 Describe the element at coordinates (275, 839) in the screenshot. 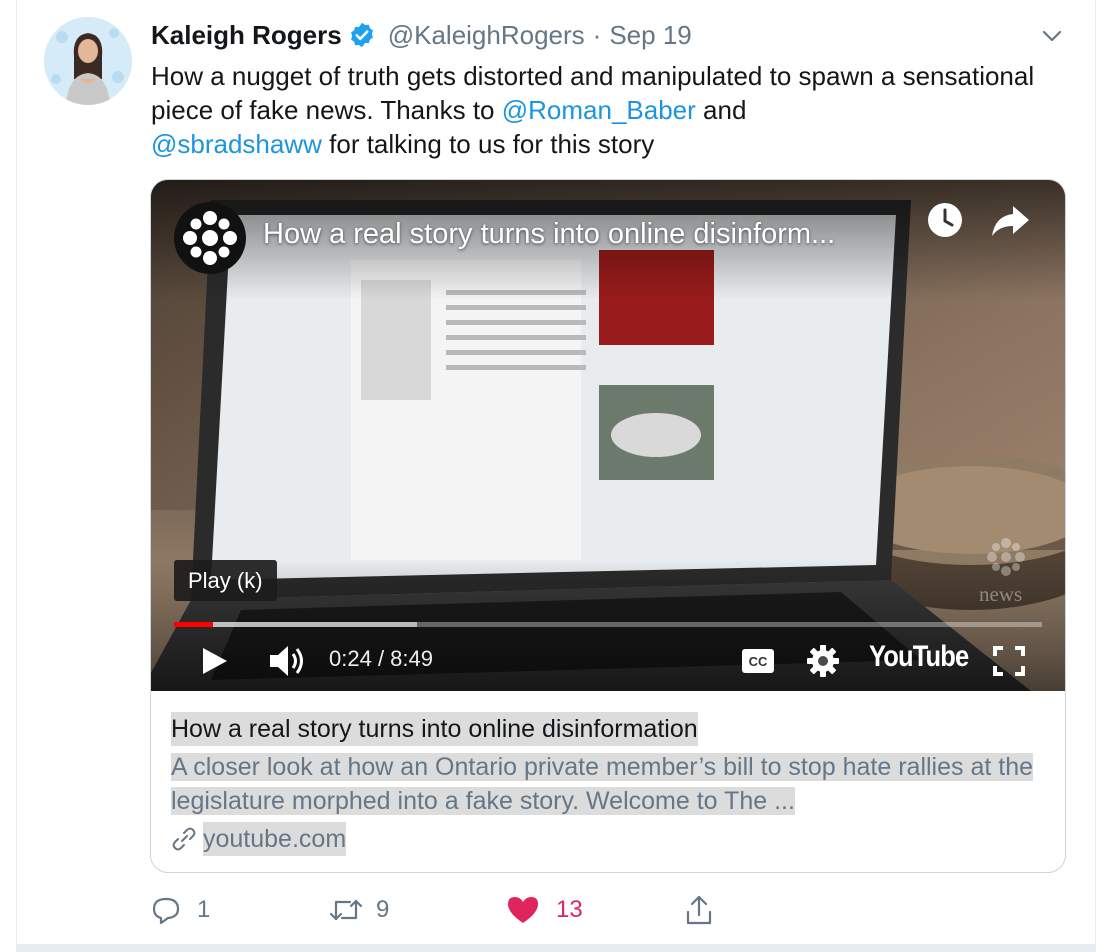

I see `card-domain: youtube.com` at that location.